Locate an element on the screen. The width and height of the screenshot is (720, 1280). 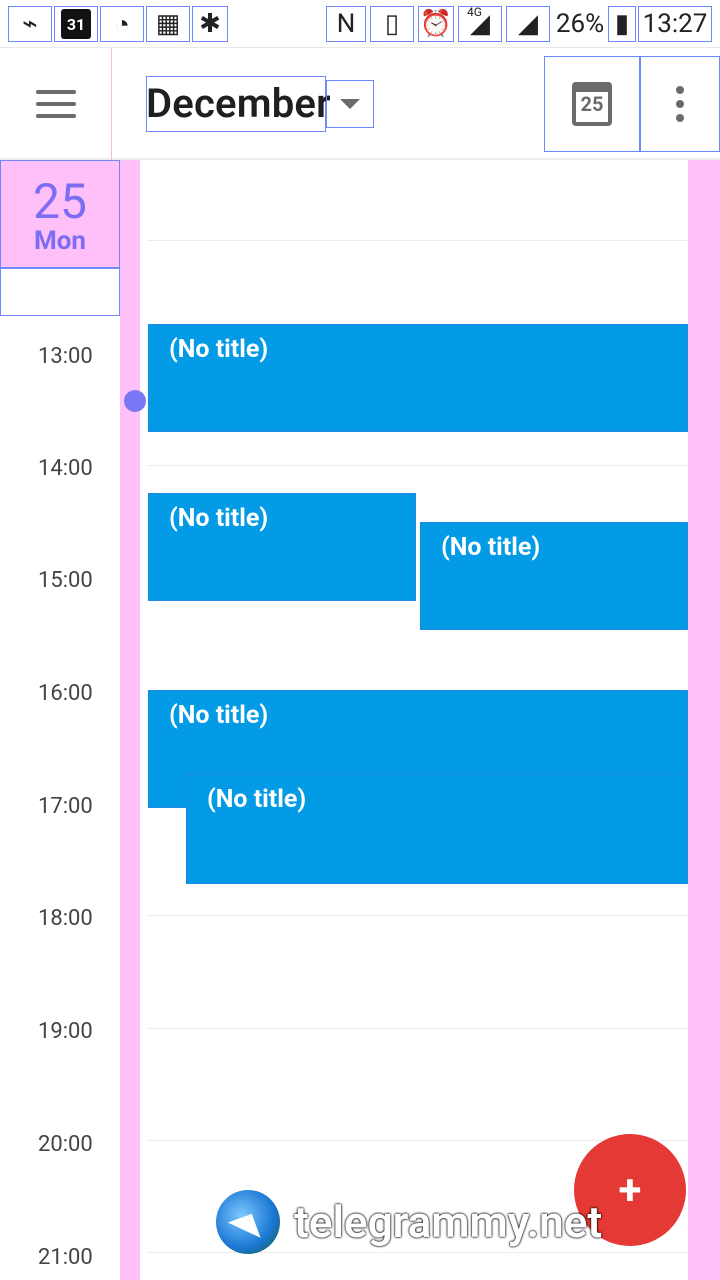
calendar-today-icon: 25 is located at coordinates (592, 104).